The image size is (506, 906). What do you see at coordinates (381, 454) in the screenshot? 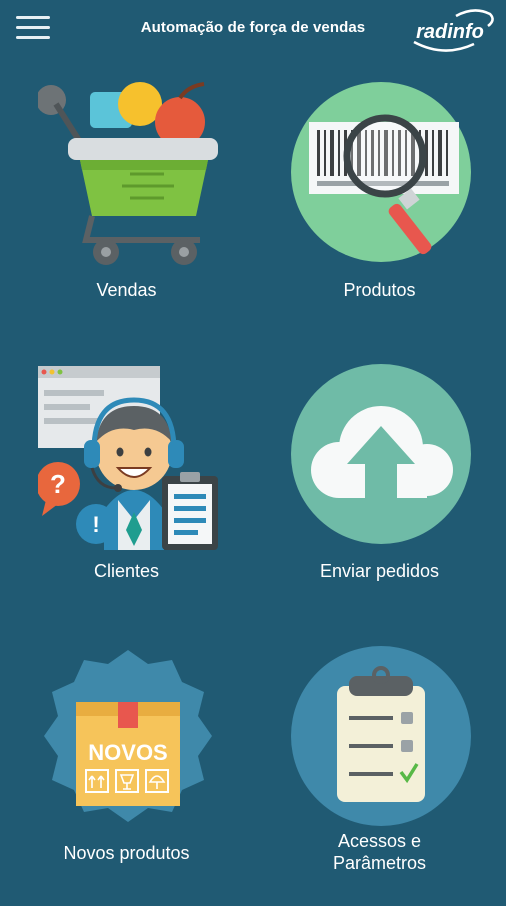
I see `cloud-upload-icon` at bounding box center [381, 454].